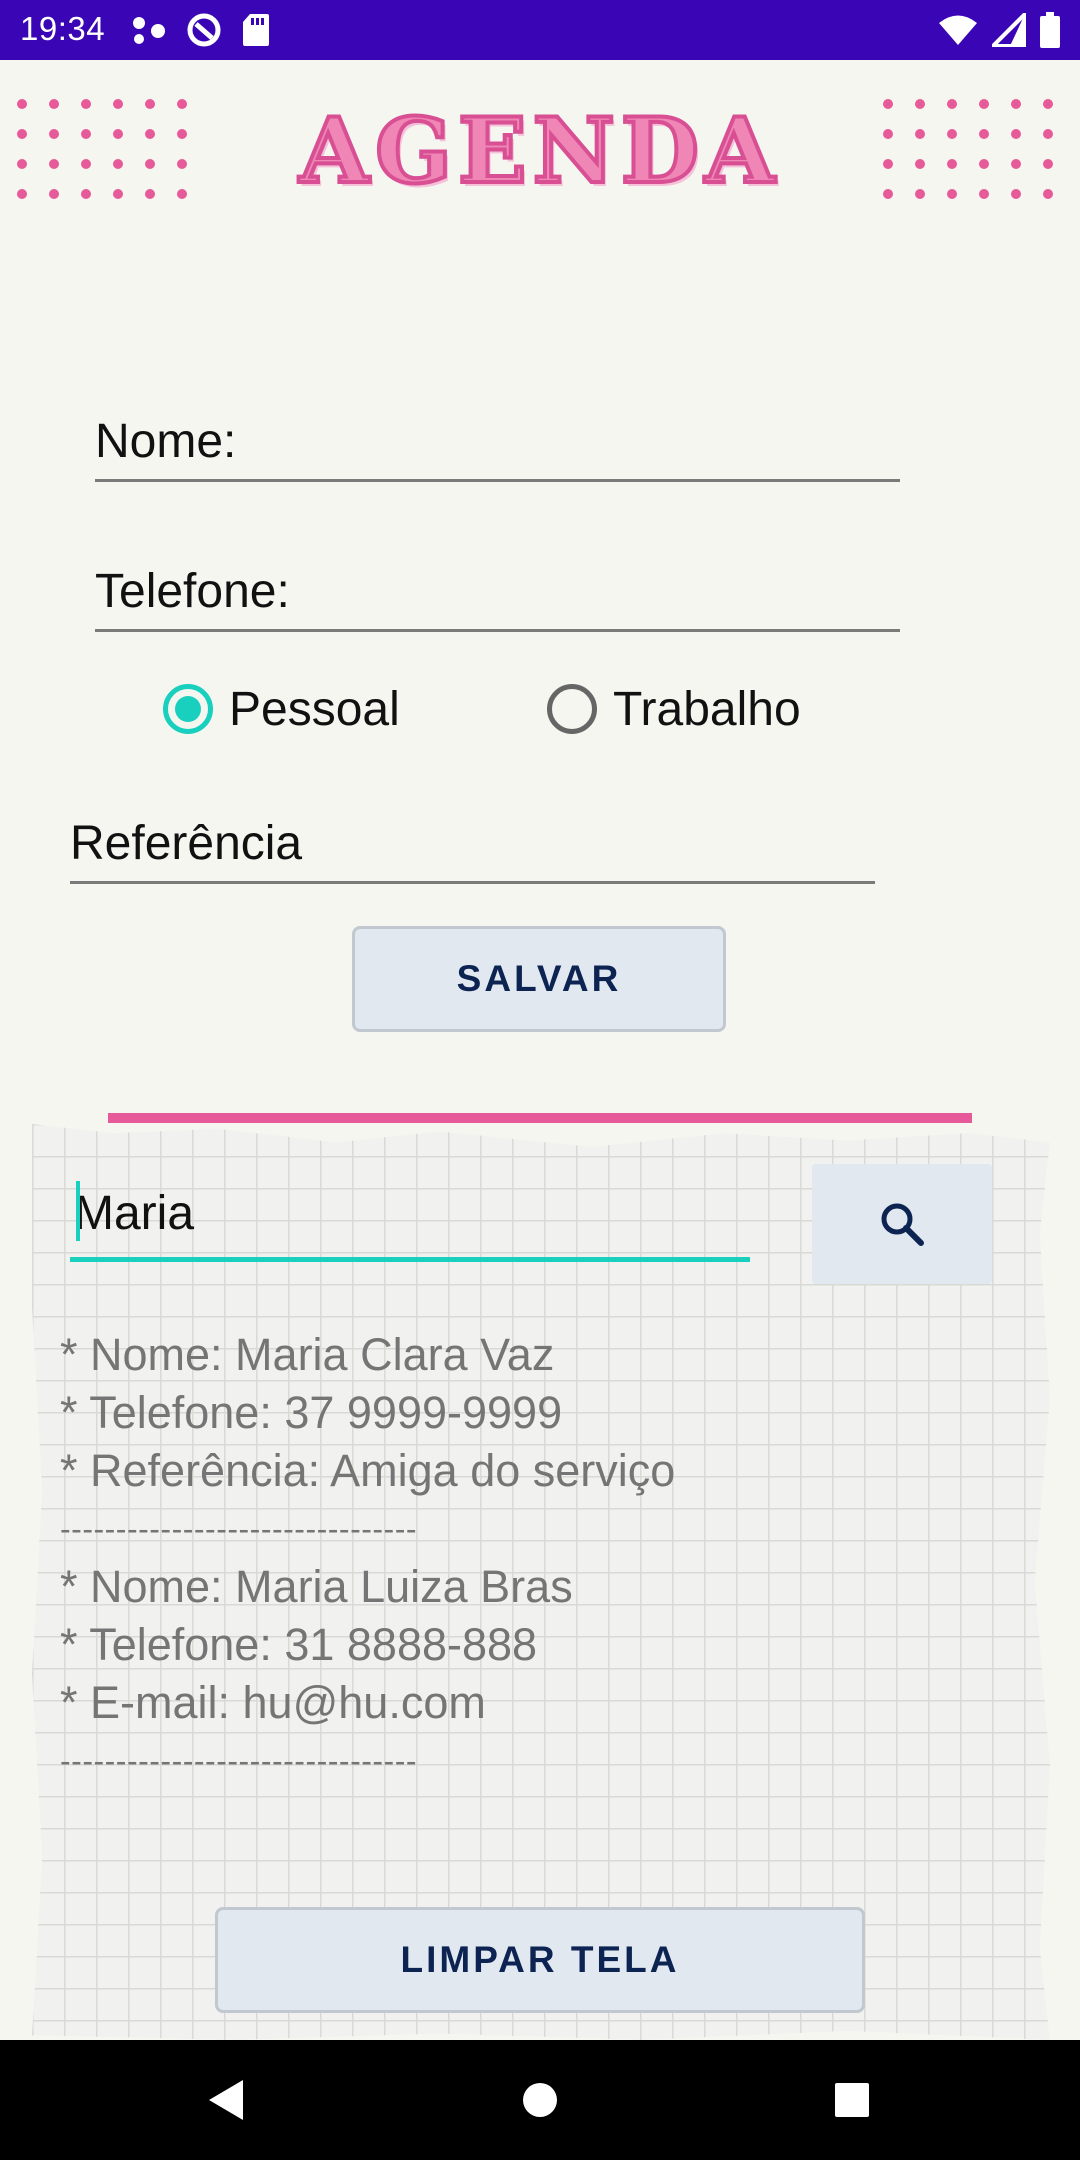  I want to click on signal-icon, so click(1009, 30).